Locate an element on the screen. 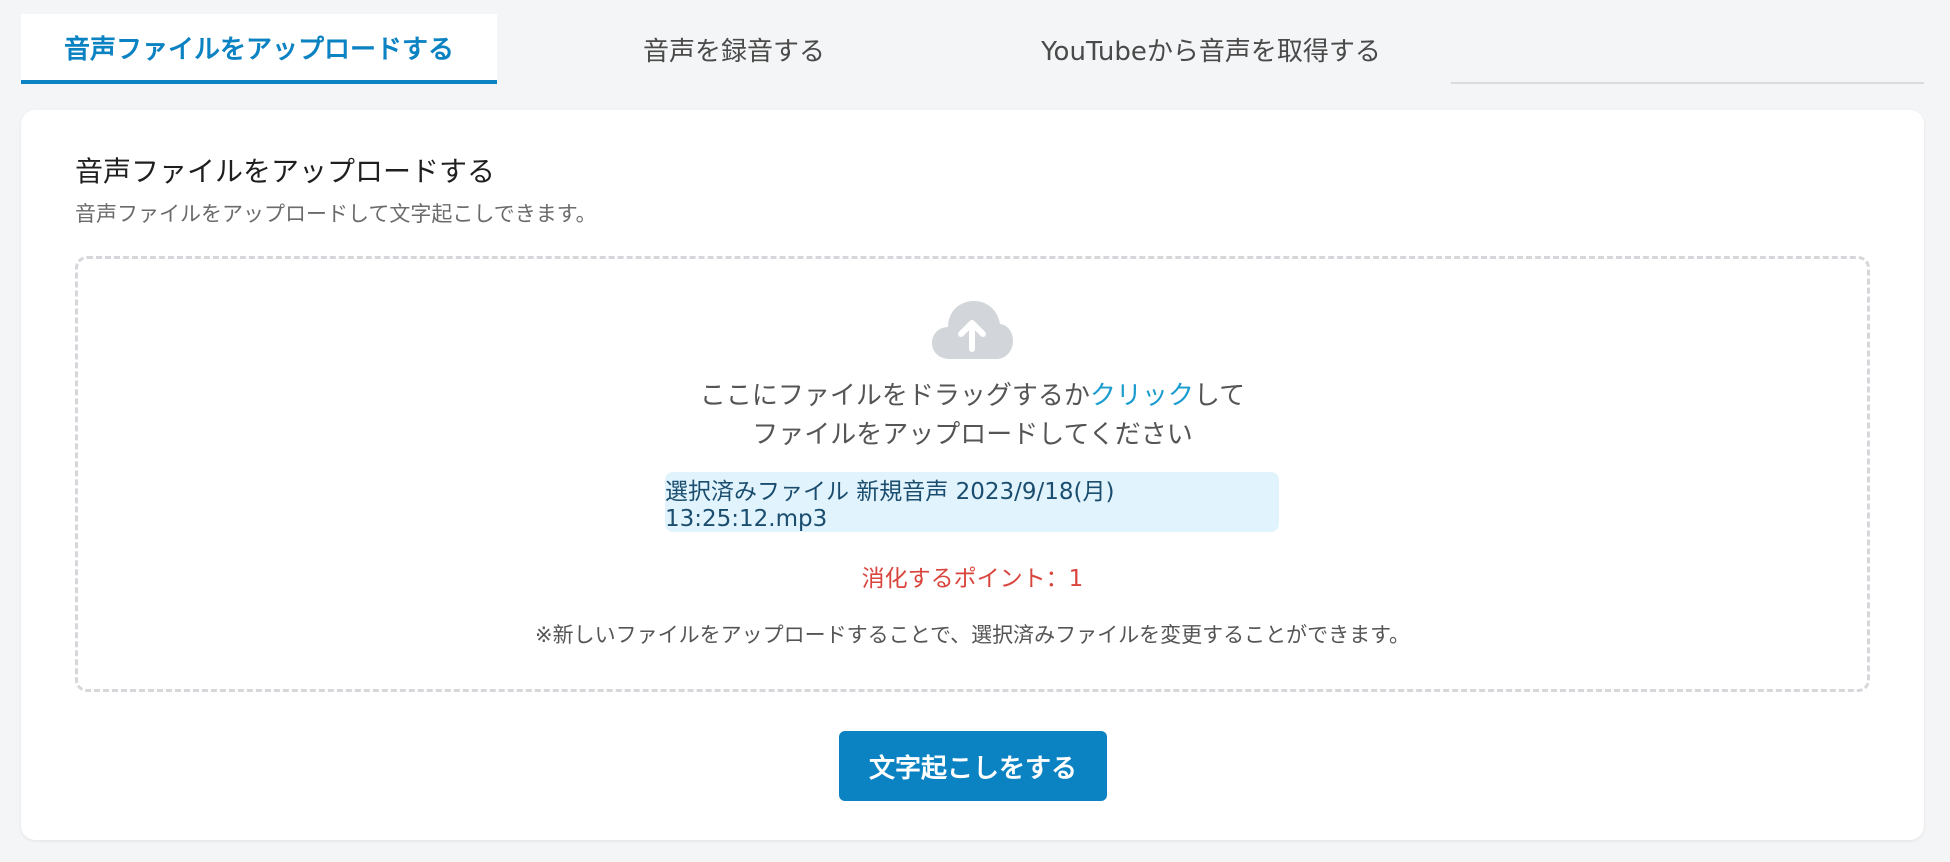 This screenshot has height=862, width=1950. tab-youtube: YouTubeから音声を取得する is located at coordinates (1211, 49).